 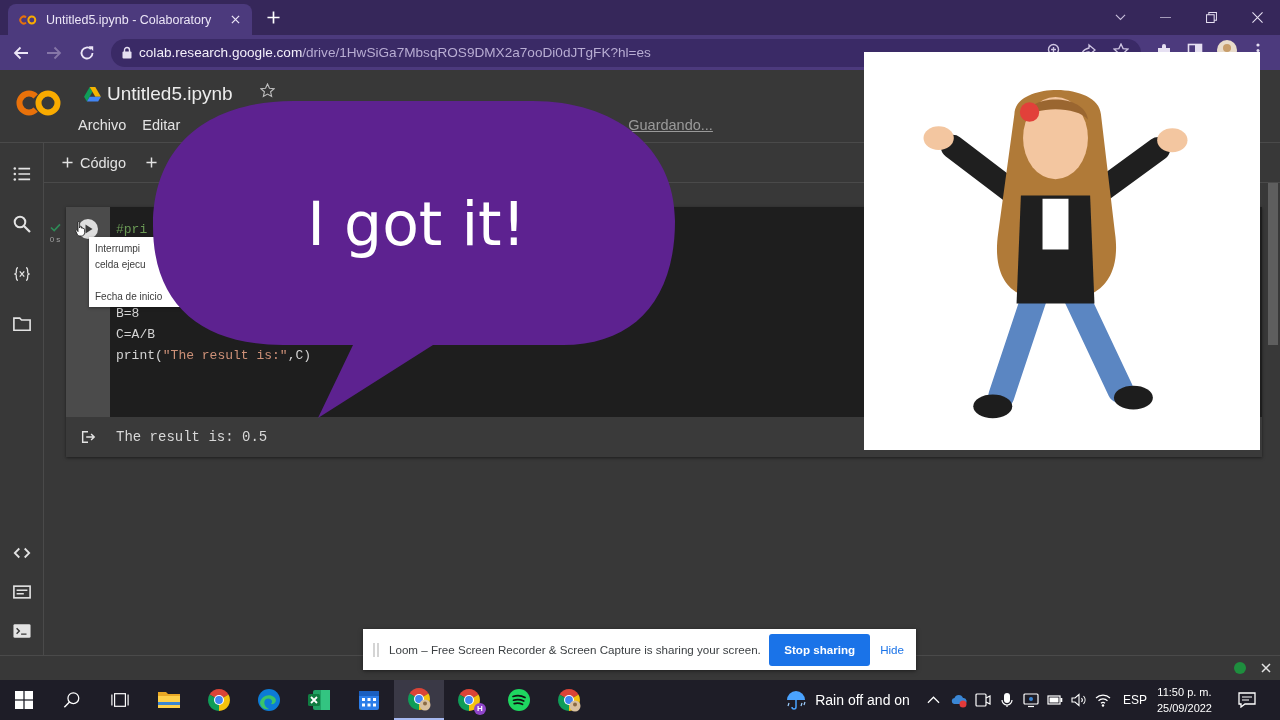 I want to click on hide-link: Hide, so click(x=892, y=649).